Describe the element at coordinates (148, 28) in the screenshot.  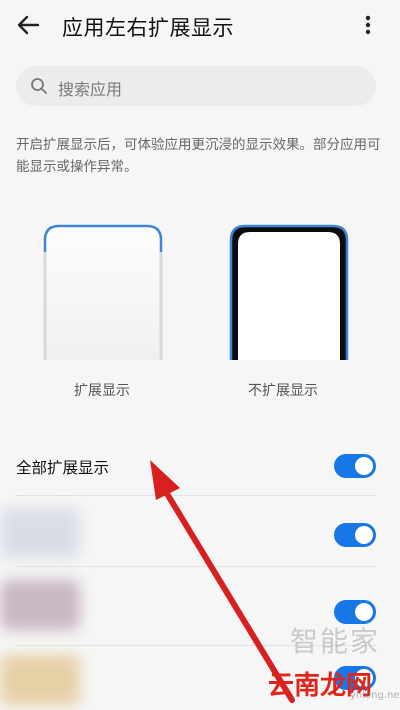
I see `page-title: 应用左右扩展显示` at that location.